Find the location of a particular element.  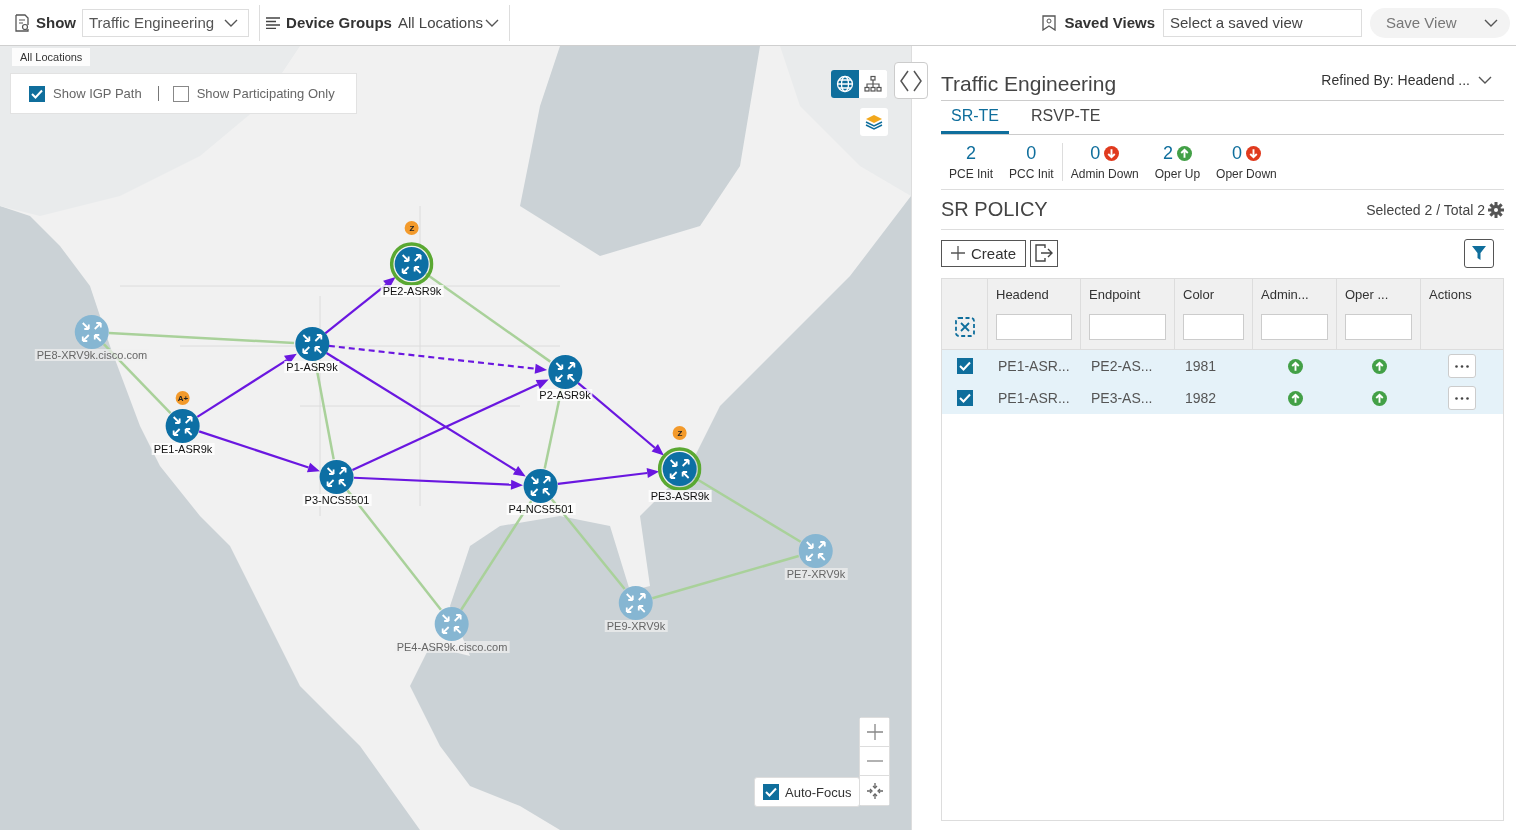

layers-button is located at coordinates (874, 122).